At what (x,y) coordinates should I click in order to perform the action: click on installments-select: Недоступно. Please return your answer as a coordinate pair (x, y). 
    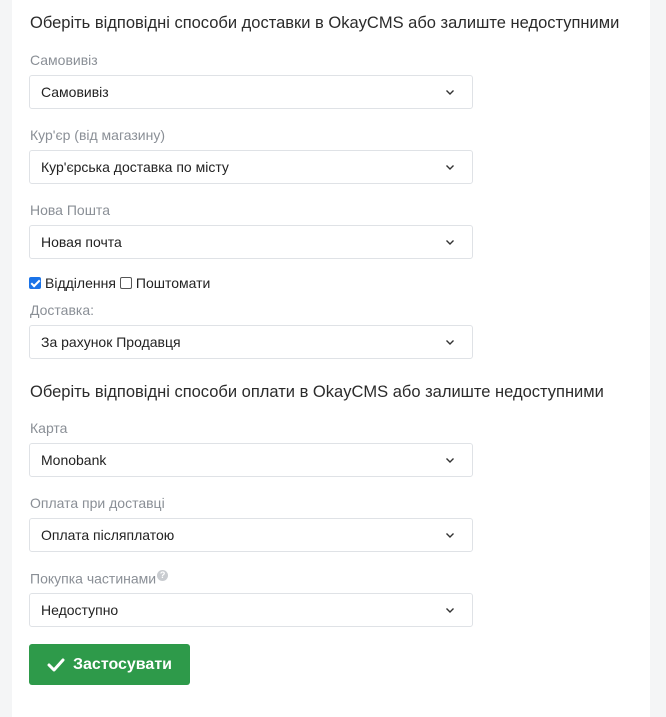
    Looking at the image, I should click on (251, 610).